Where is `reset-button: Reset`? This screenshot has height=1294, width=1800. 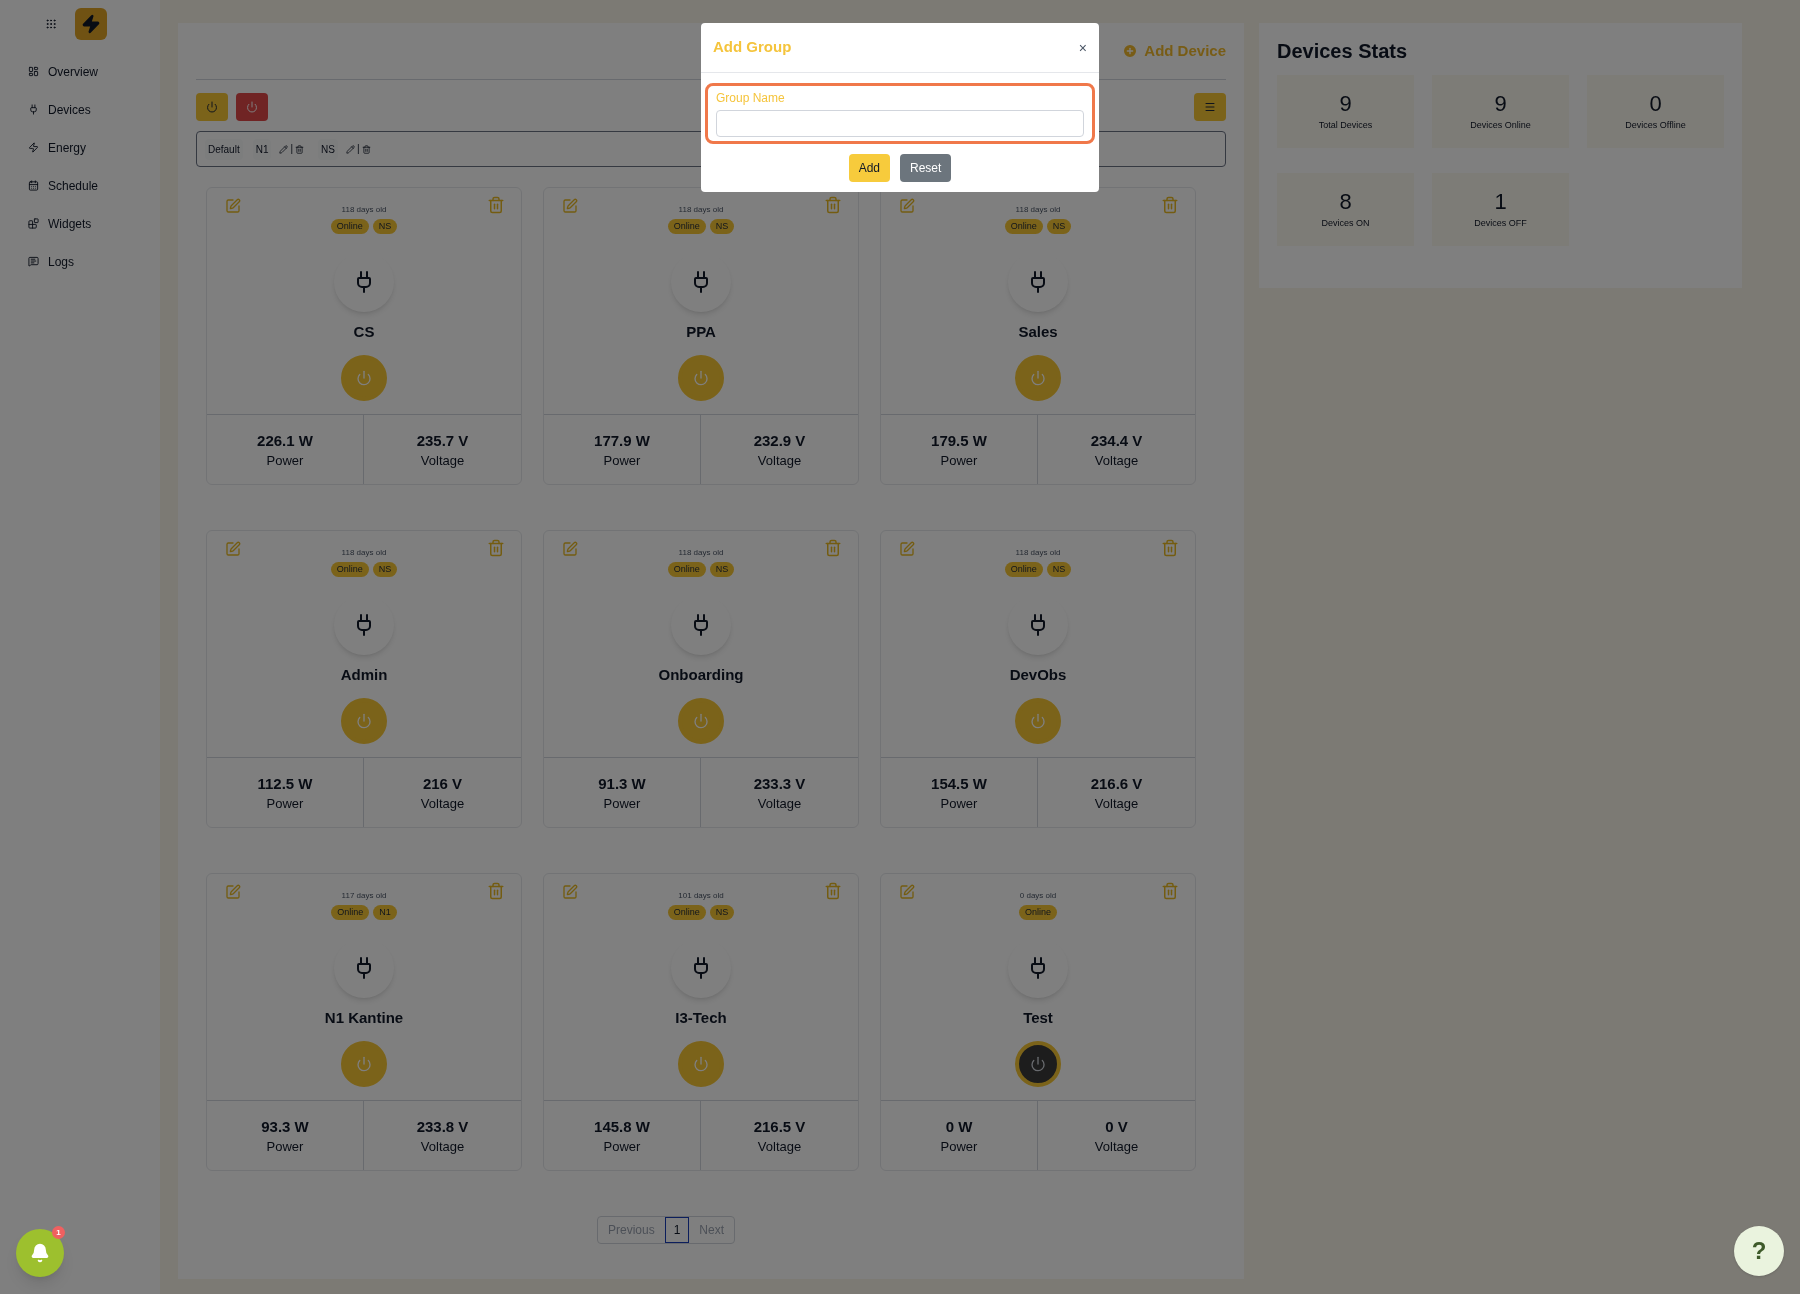 reset-button: Reset is located at coordinates (926, 168).